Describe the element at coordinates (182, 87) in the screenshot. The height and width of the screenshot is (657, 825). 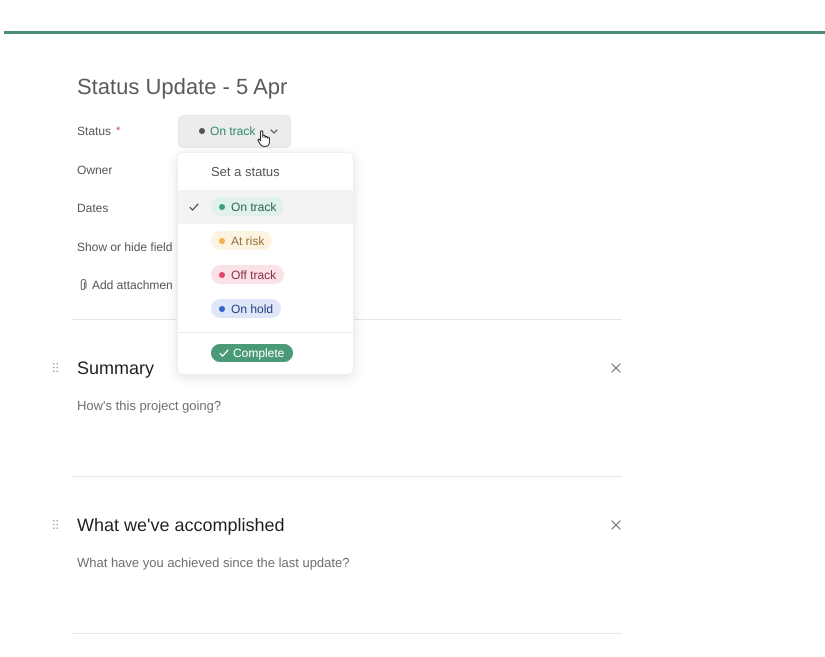
I see `update-title: Status Update - 5 Apr` at that location.